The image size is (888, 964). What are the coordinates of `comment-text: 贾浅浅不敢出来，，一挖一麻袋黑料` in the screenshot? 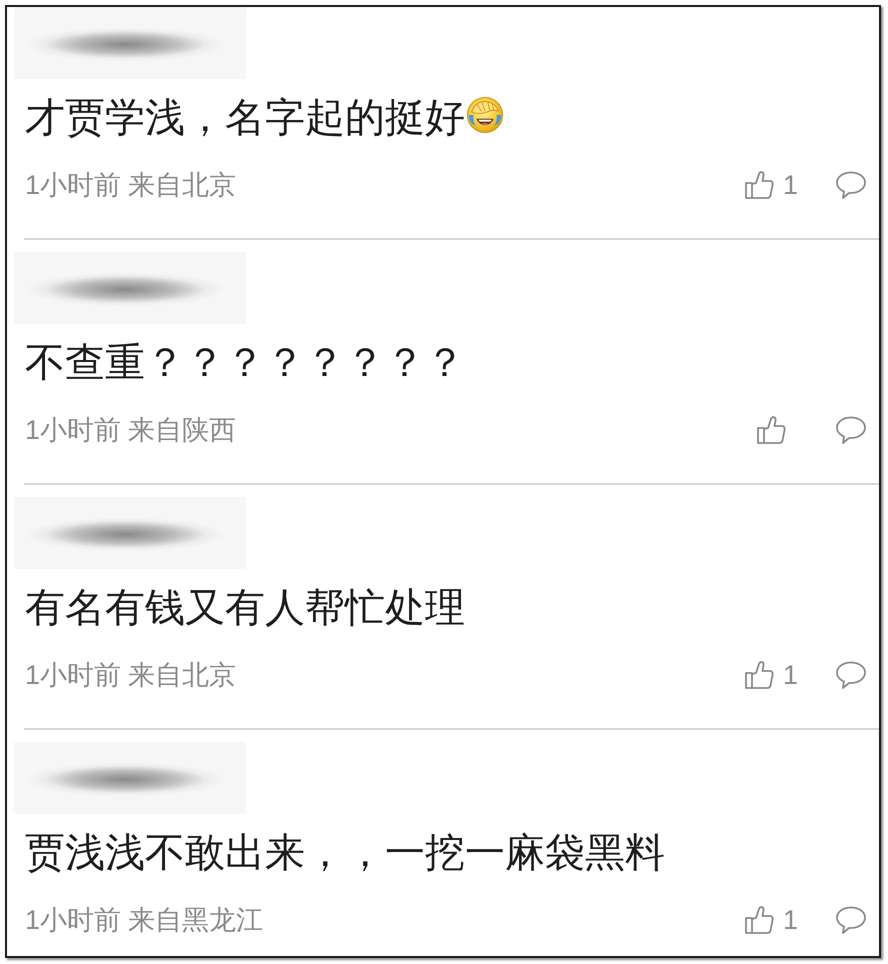 It's located at (345, 853).